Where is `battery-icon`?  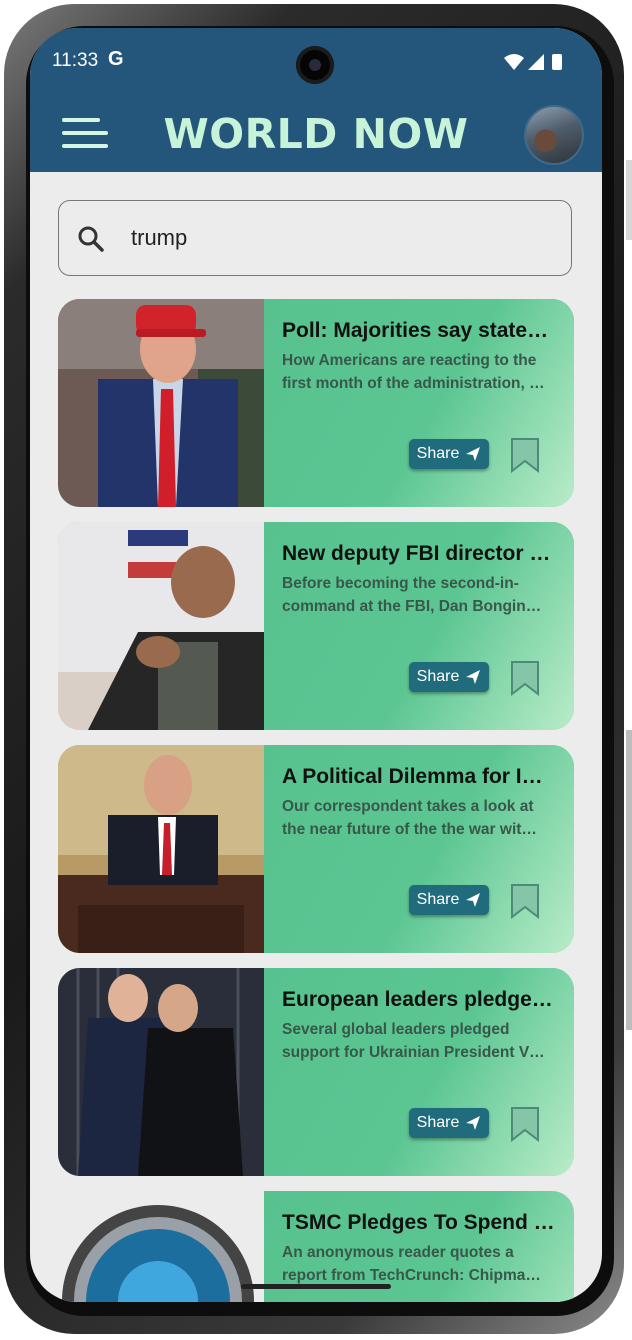 battery-icon is located at coordinates (557, 62).